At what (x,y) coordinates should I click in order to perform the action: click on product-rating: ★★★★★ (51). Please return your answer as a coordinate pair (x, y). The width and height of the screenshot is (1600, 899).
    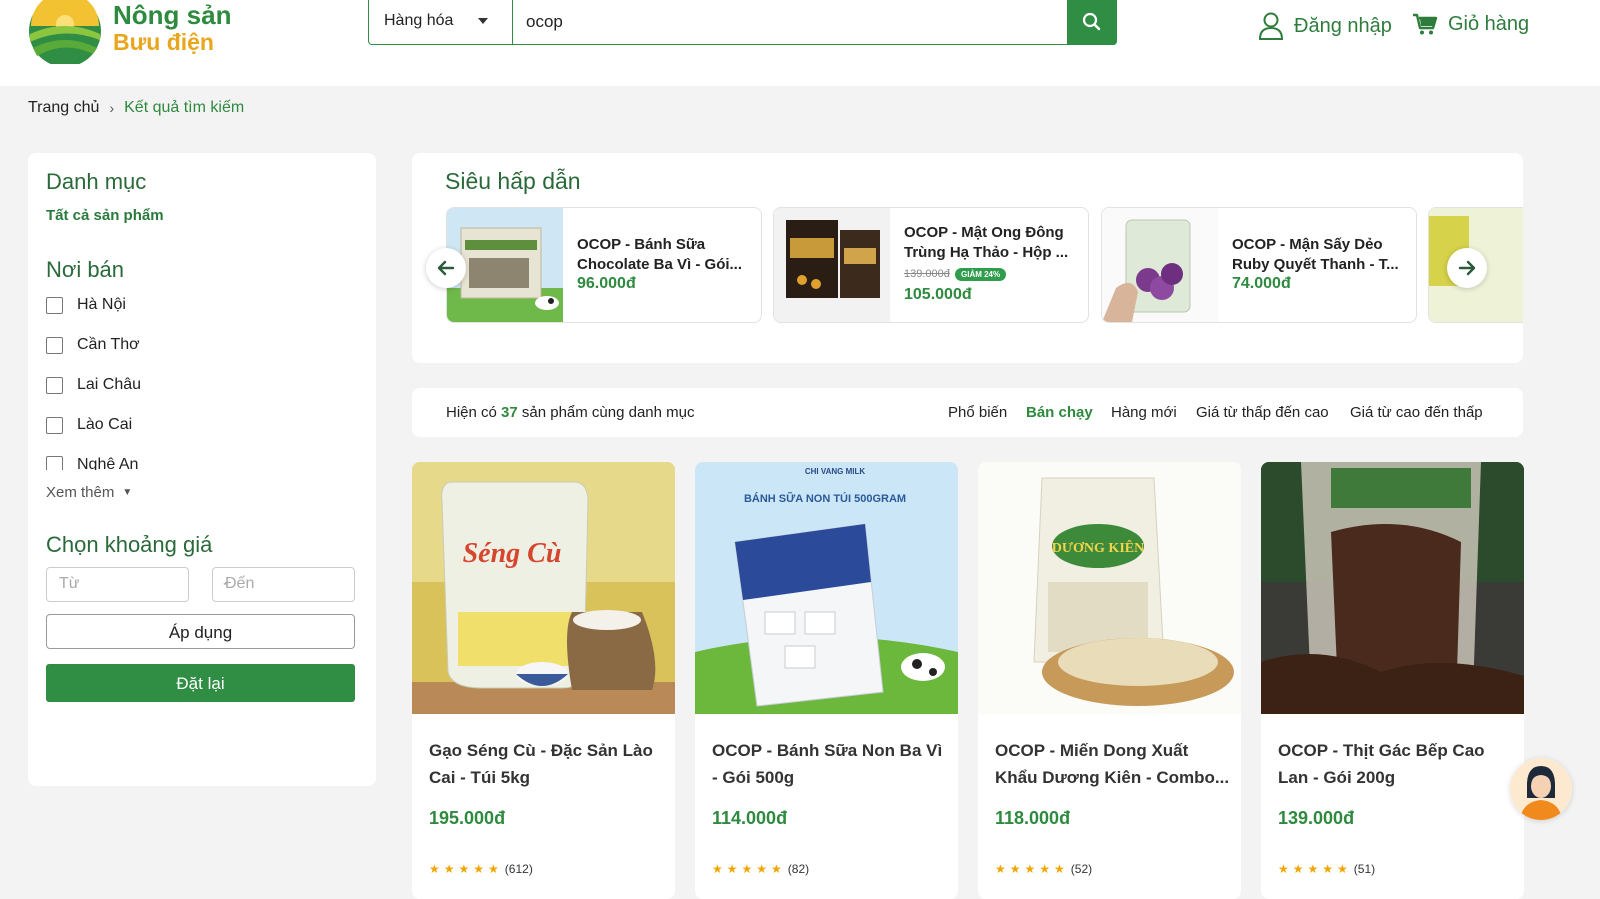
    Looking at the image, I should click on (1326, 869).